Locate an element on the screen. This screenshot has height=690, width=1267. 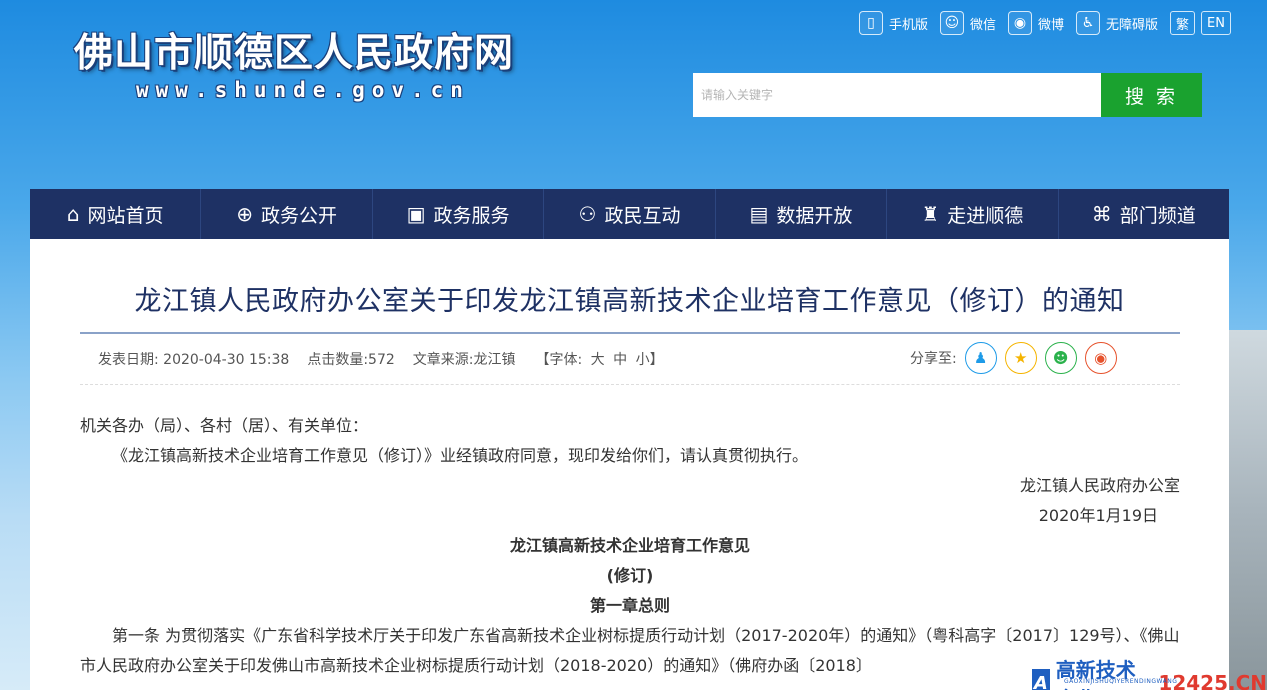
signer: 龙江镇人民政府办公室 is located at coordinates (1099, 485).